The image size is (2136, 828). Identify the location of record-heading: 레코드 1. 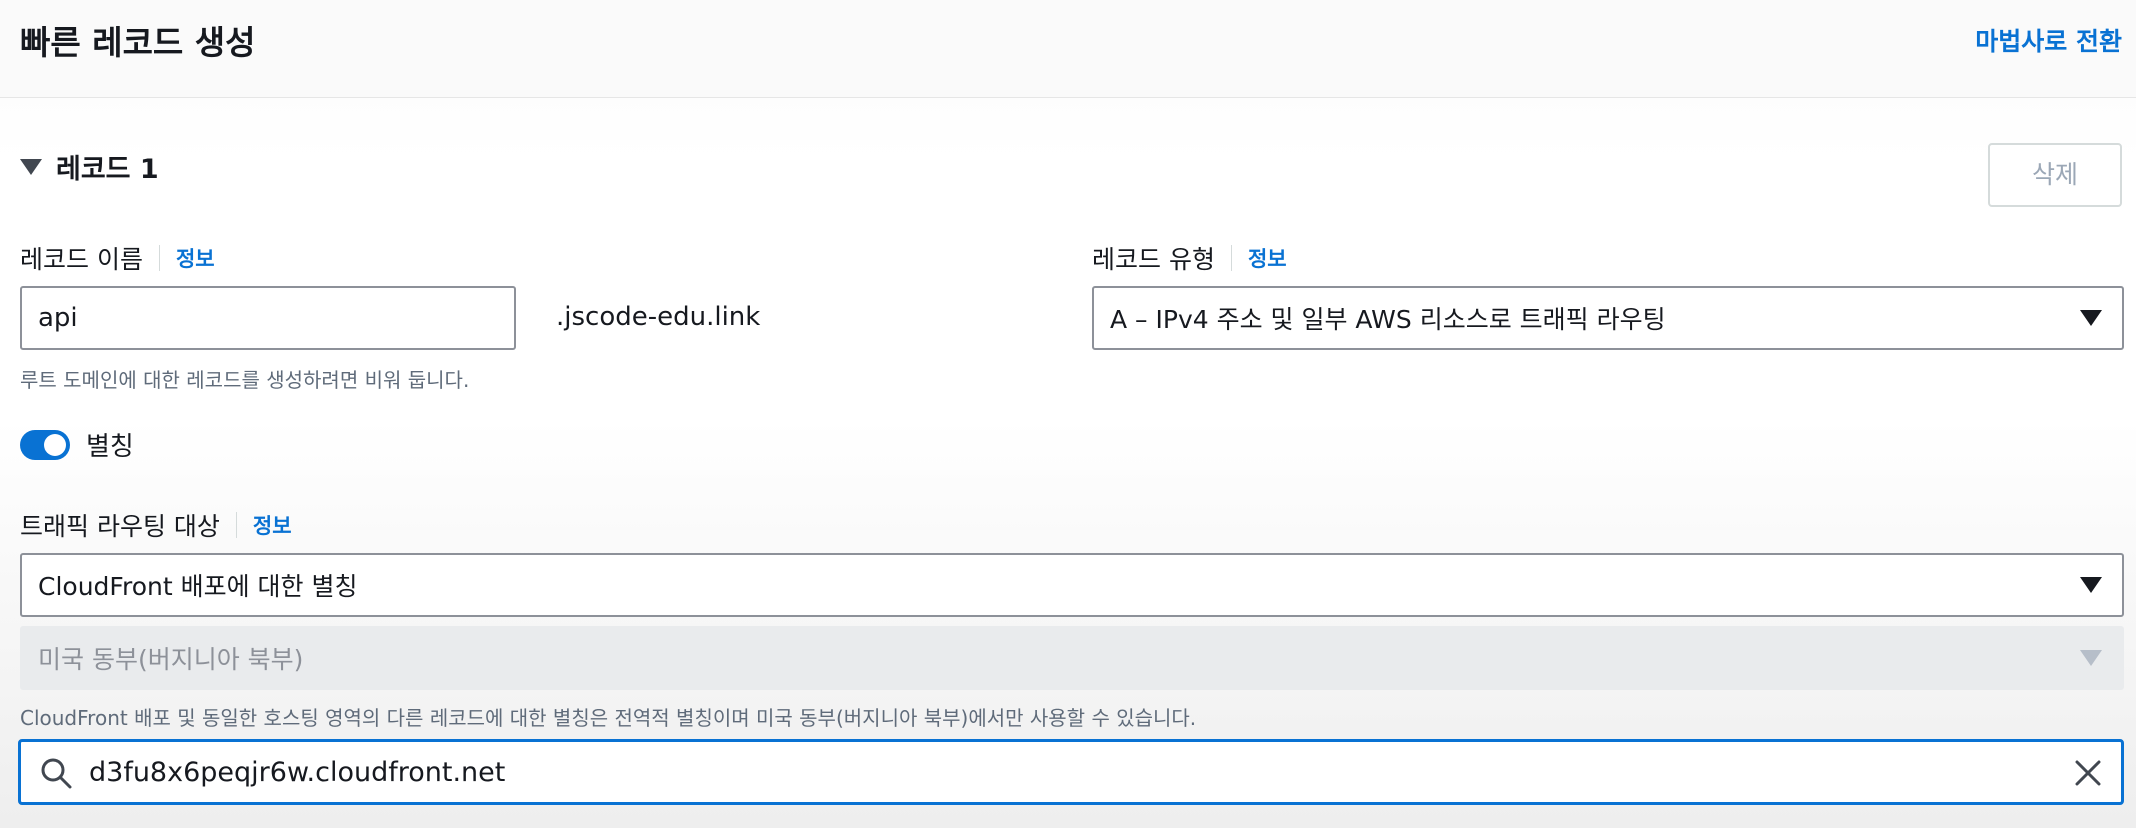
(107, 169).